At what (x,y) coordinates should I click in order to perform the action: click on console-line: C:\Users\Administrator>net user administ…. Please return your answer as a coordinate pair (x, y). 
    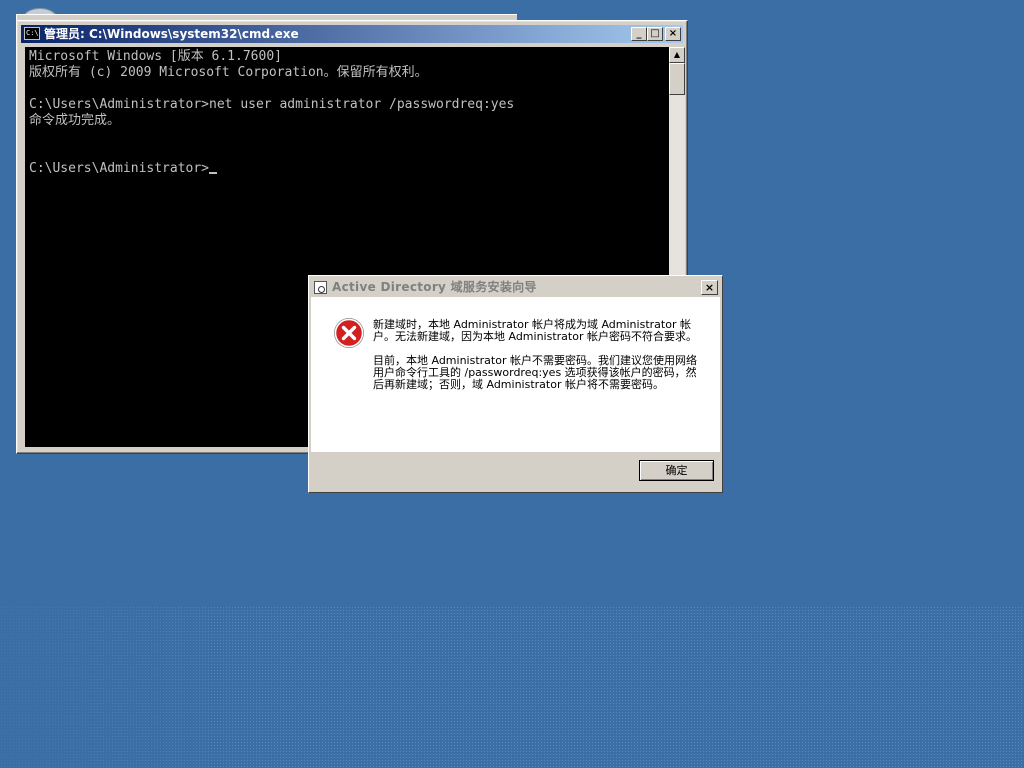
    Looking at the image, I should click on (272, 104).